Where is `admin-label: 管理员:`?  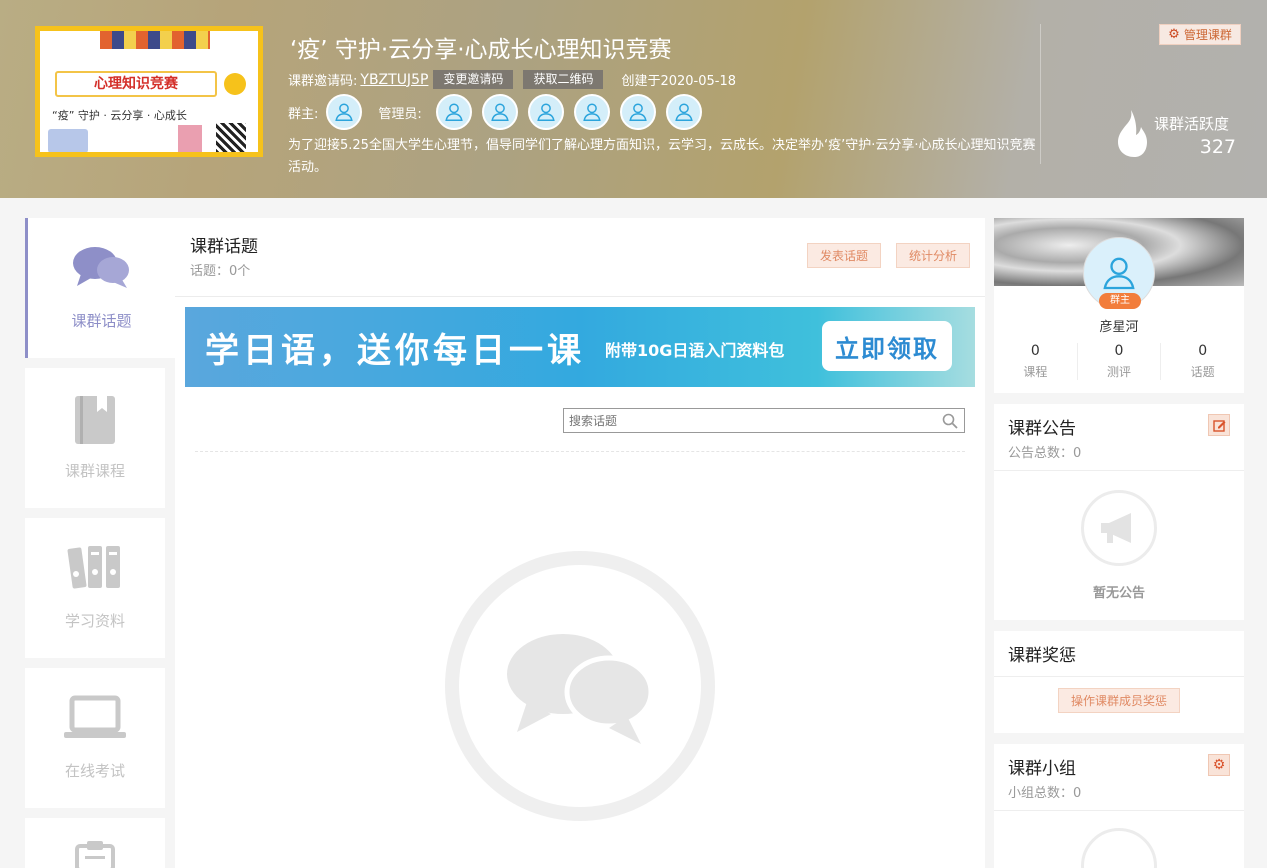
admin-label: 管理员: is located at coordinates (400, 114).